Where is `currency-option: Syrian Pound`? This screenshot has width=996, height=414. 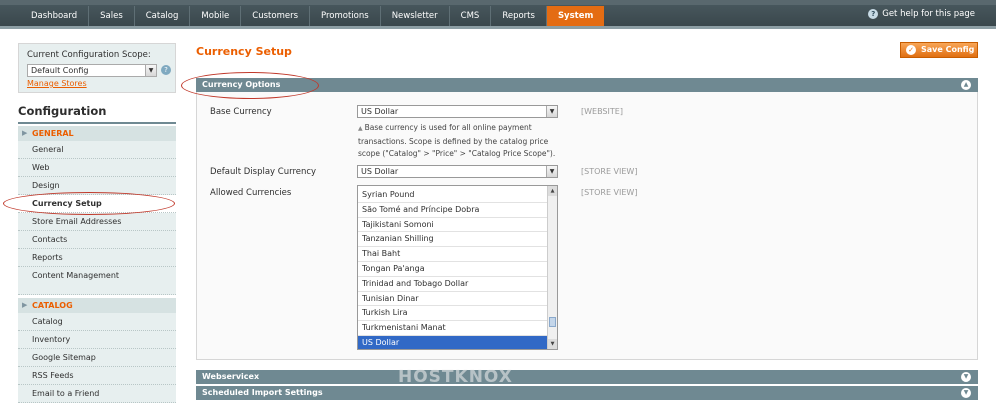 currency-option: Syrian Pound is located at coordinates (453, 195).